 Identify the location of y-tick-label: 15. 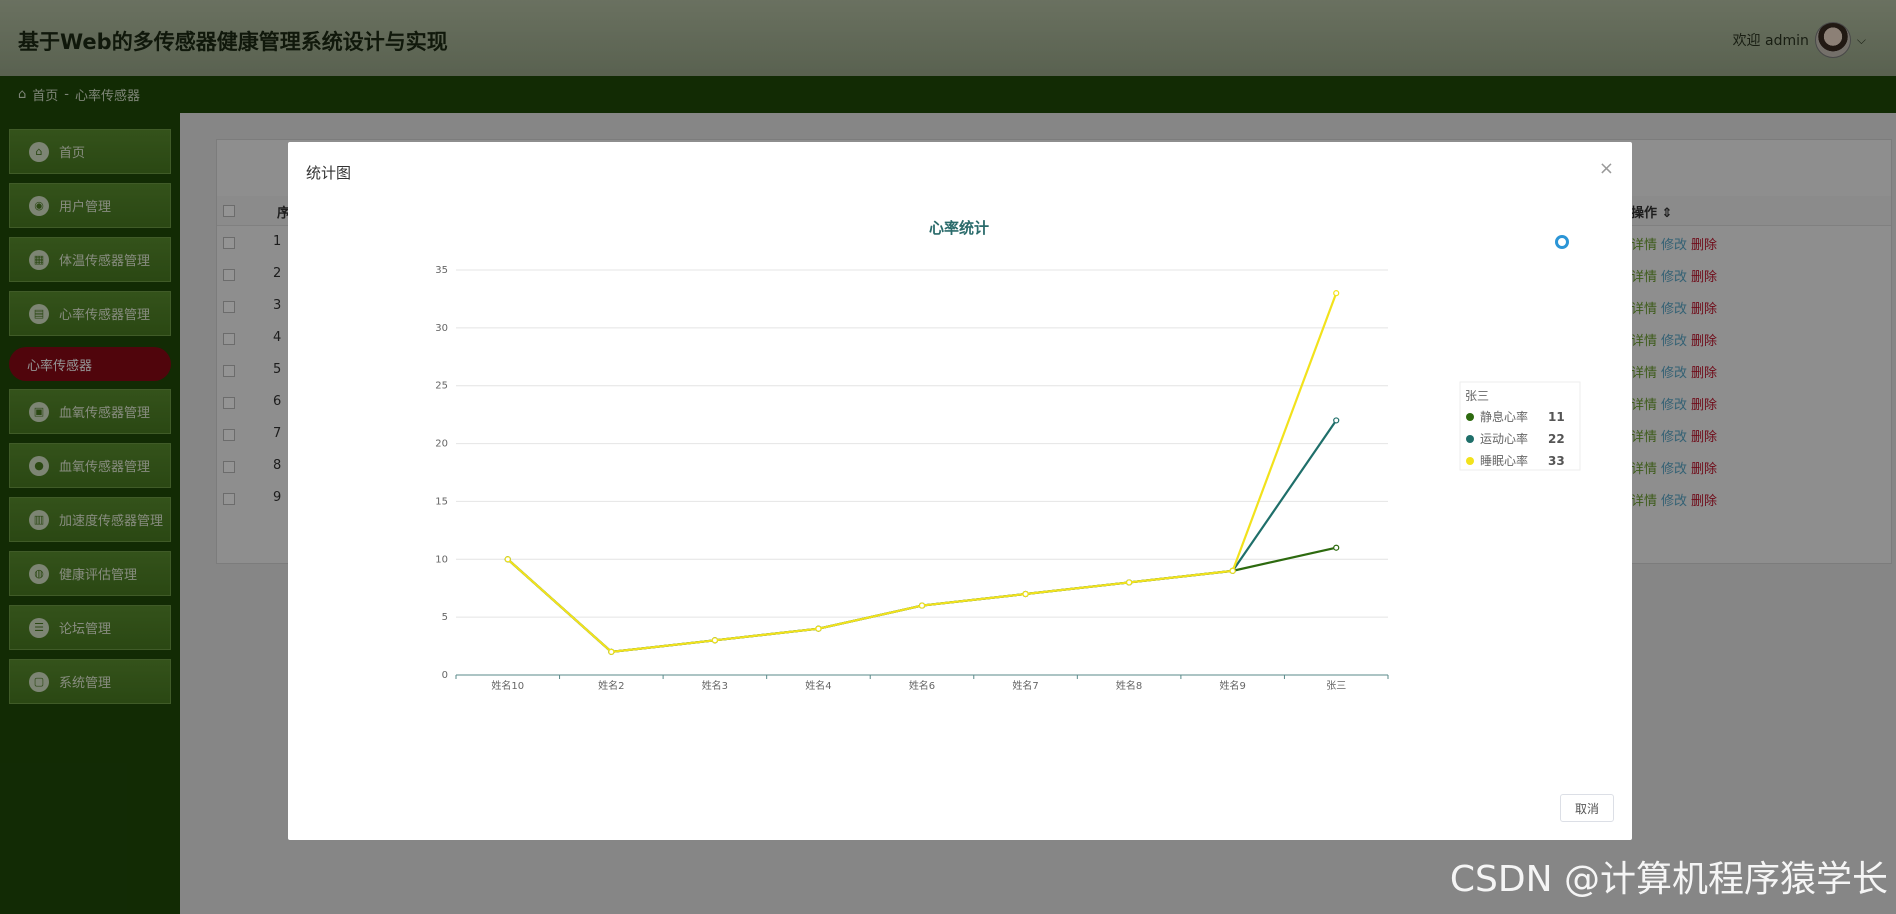
(441, 501).